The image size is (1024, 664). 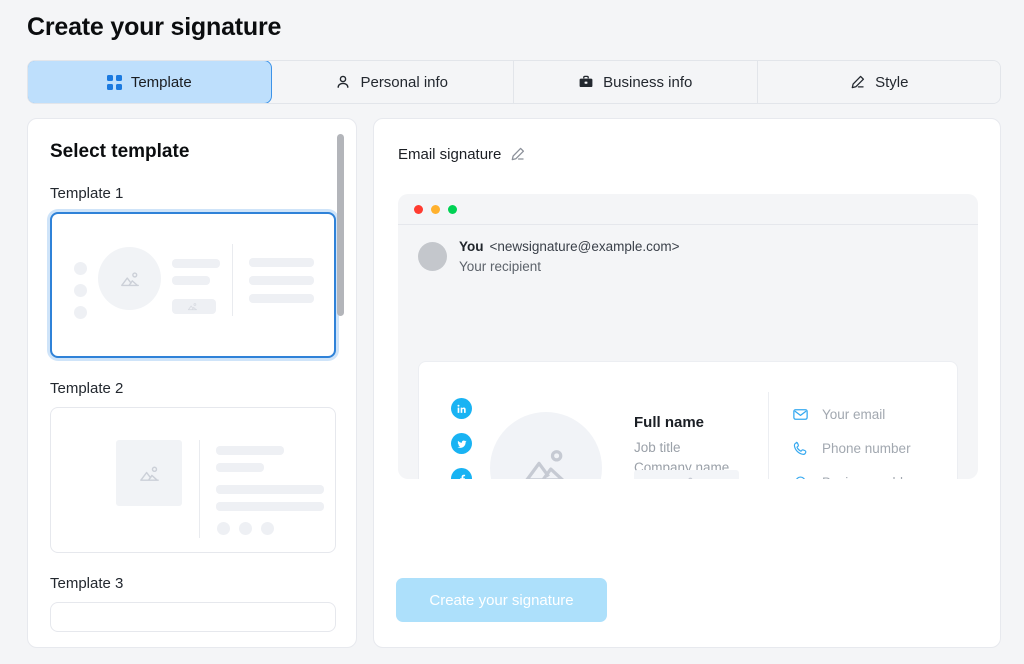 I want to click on window-close-dot, so click(x=418, y=209).